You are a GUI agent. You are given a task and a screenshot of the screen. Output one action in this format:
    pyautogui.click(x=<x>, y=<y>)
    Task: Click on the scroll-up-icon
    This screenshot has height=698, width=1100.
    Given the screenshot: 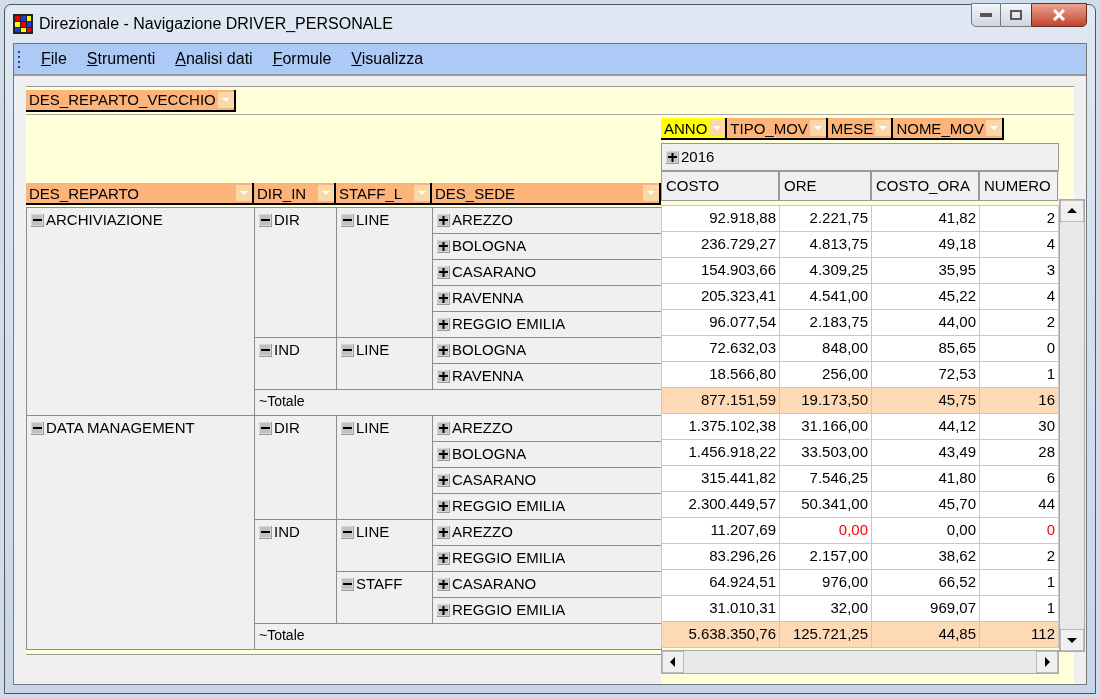 What is the action you would take?
    pyautogui.click(x=1072, y=211)
    